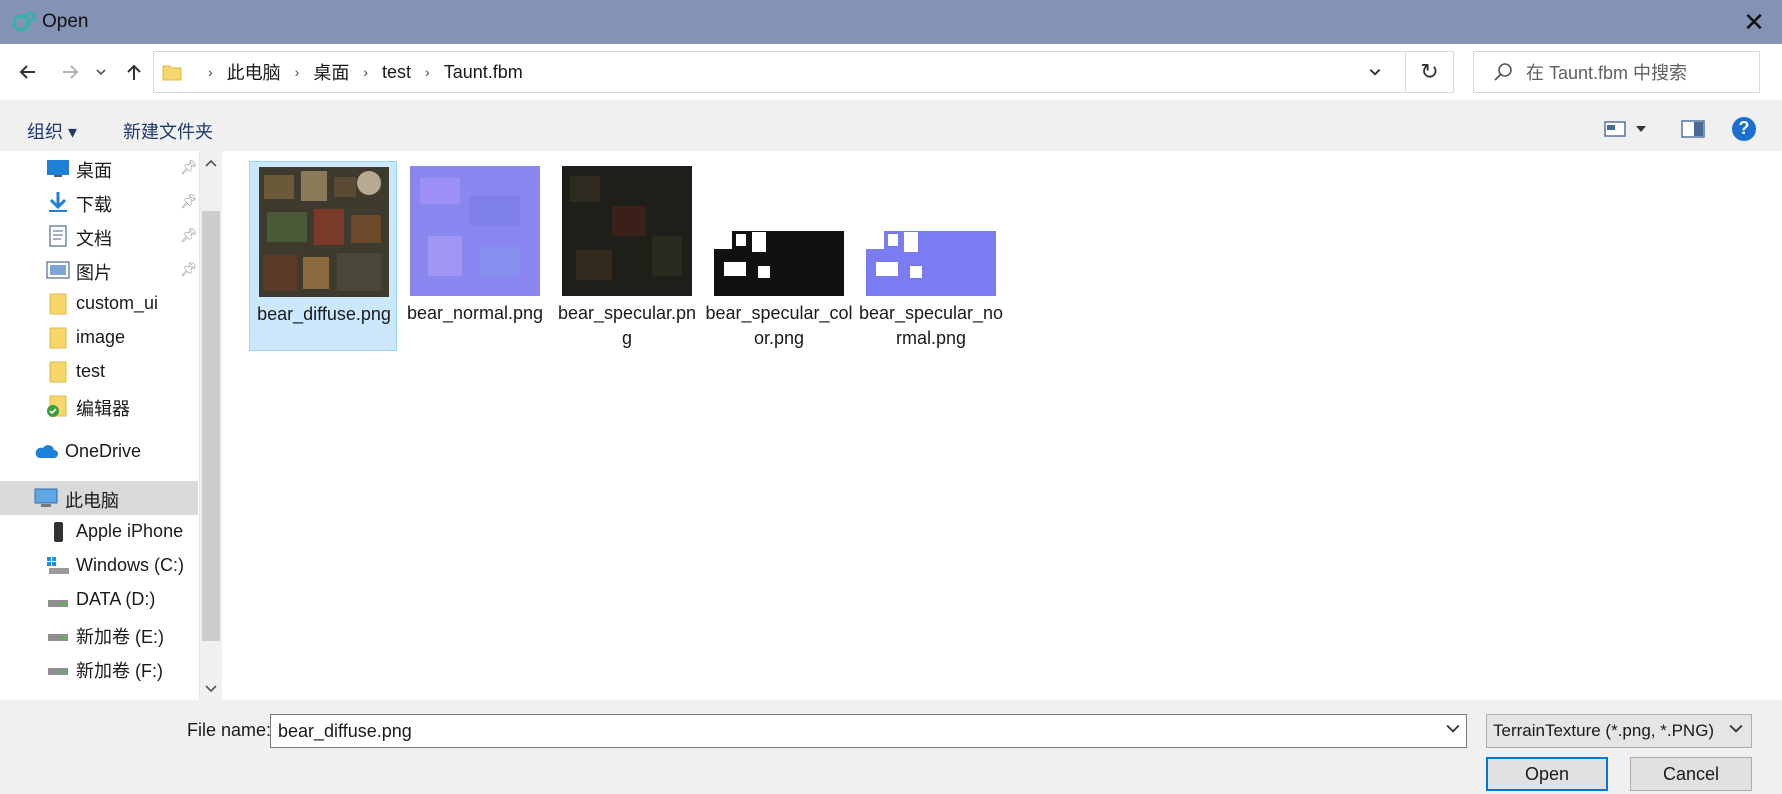  Describe the element at coordinates (99, 406) in the screenshot. I see `sidebar-item-editor: 编辑器` at that location.